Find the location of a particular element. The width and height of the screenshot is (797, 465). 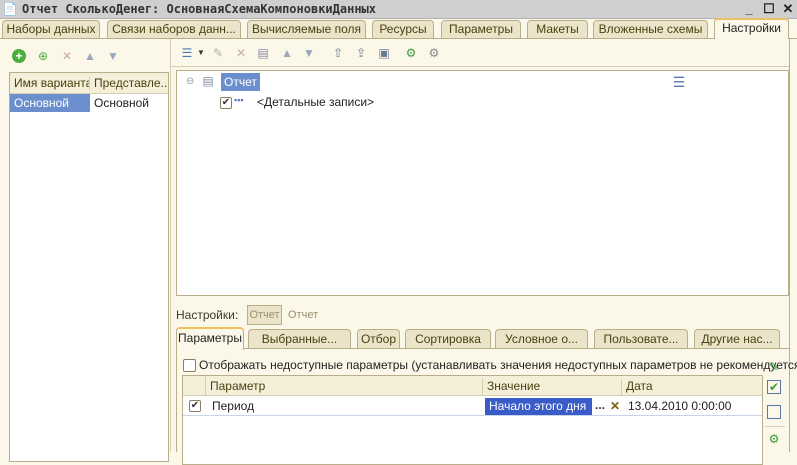

column-header-check is located at coordinates (194, 386).